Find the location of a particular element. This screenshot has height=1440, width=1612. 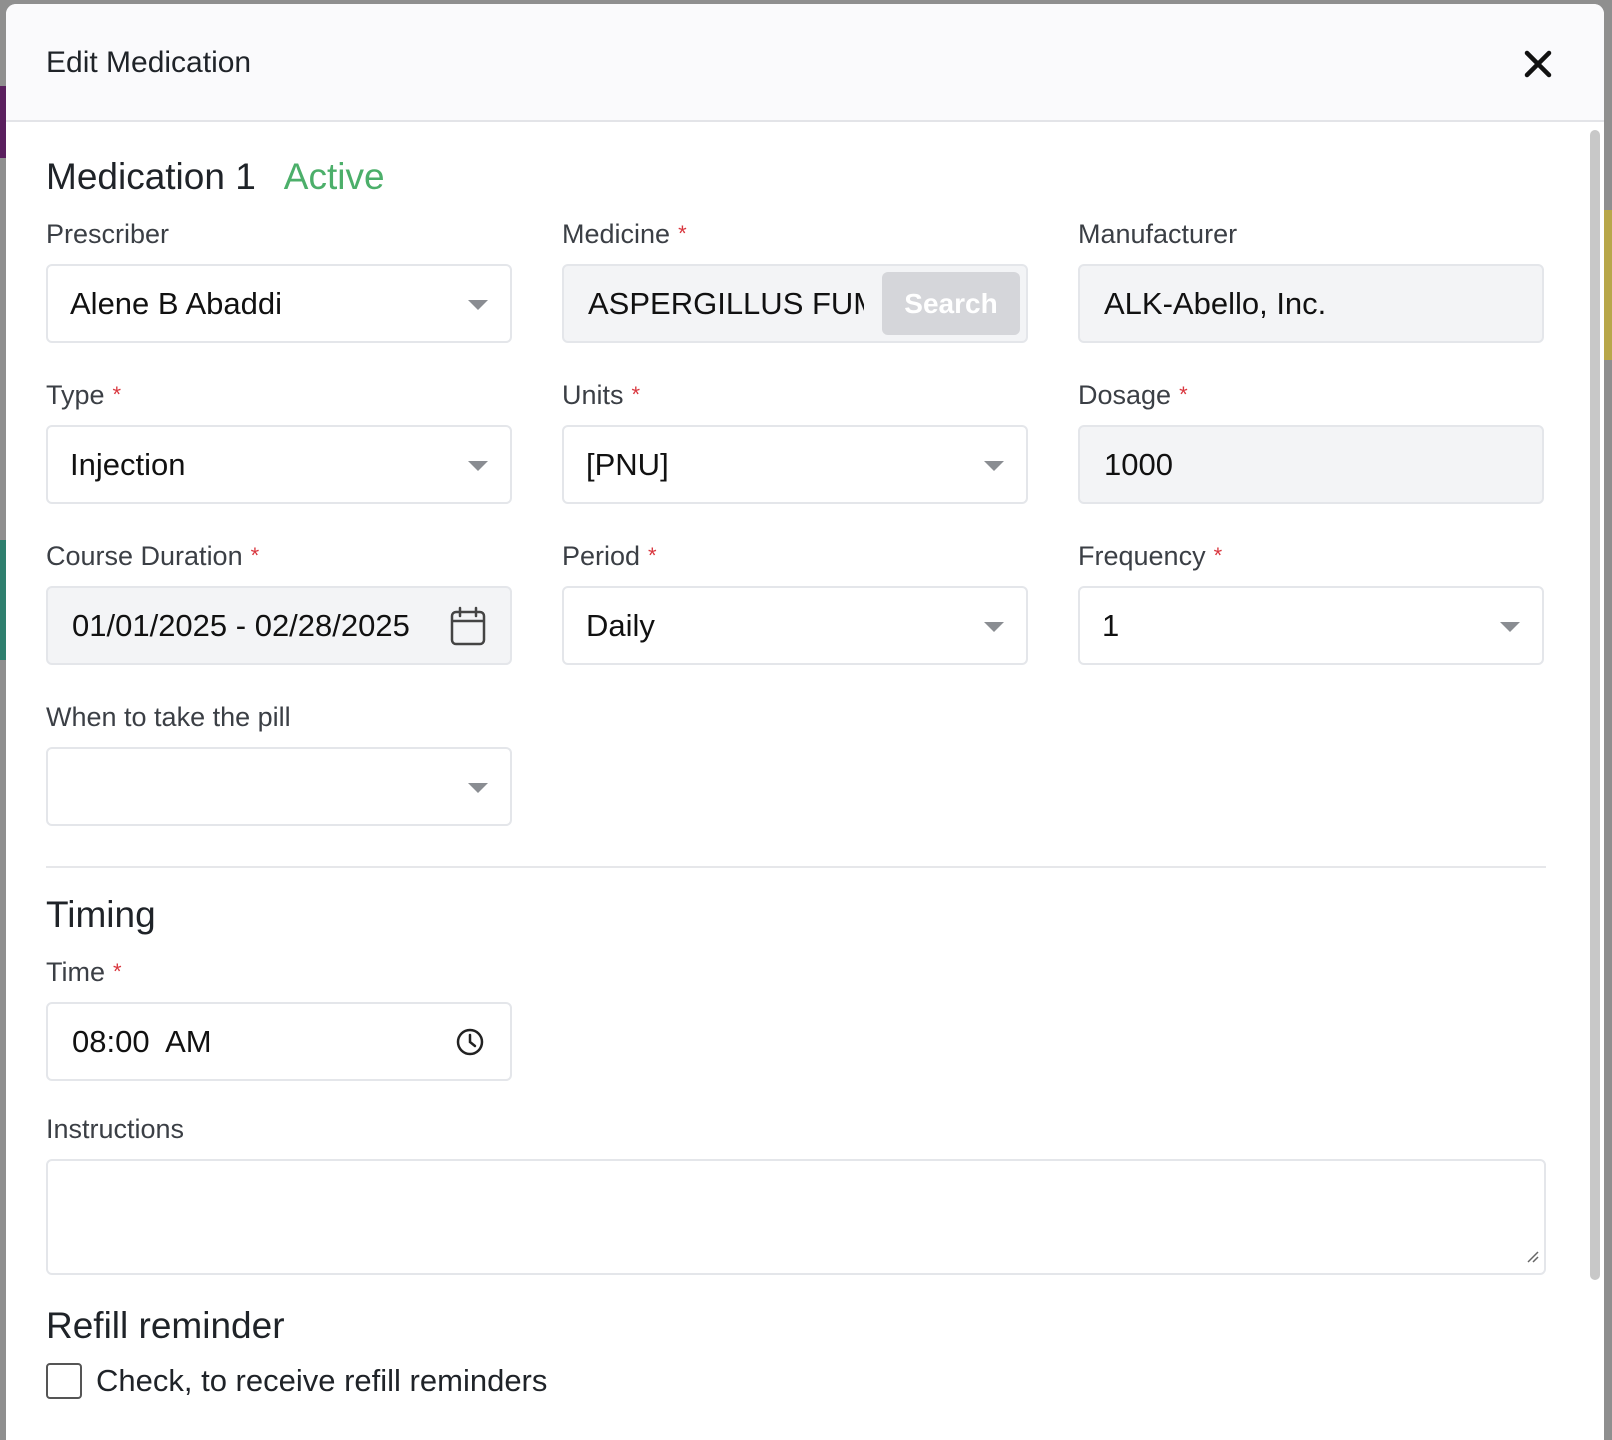

refill-reminder-label: Check, to receive refill reminders is located at coordinates (321, 1381).